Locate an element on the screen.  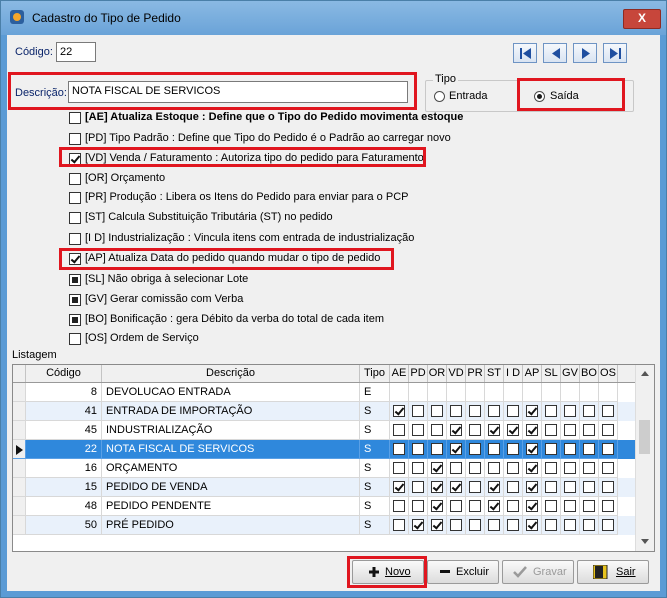
codigo-input: 22 is located at coordinates (76, 52).